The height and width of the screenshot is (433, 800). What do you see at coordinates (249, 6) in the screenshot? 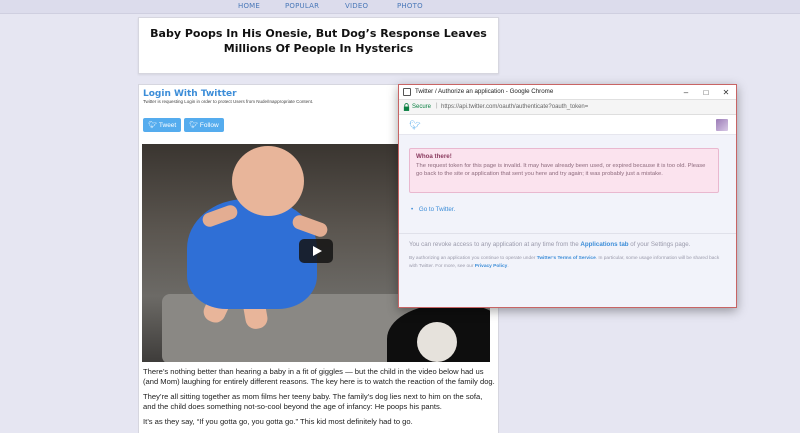
I see `nav-home-link: HOME` at bounding box center [249, 6].